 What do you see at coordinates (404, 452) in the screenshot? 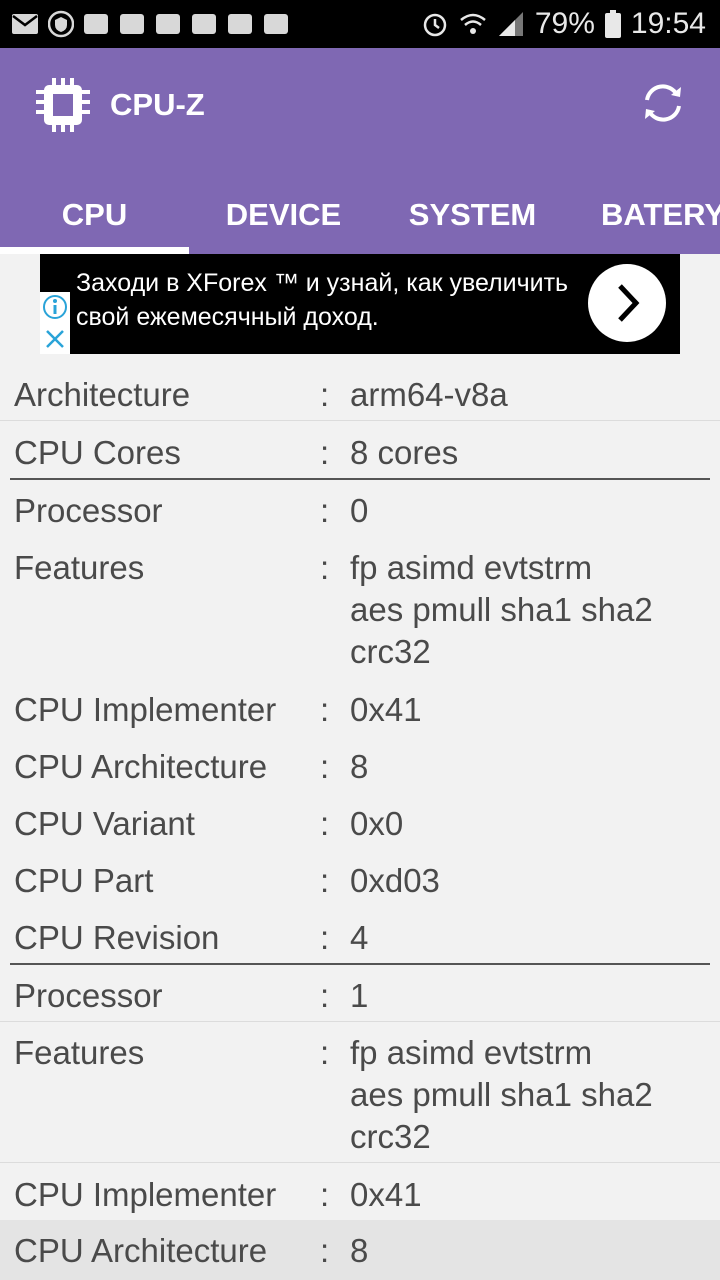
I see `row-value: 8 cores` at bounding box center [404, 452].